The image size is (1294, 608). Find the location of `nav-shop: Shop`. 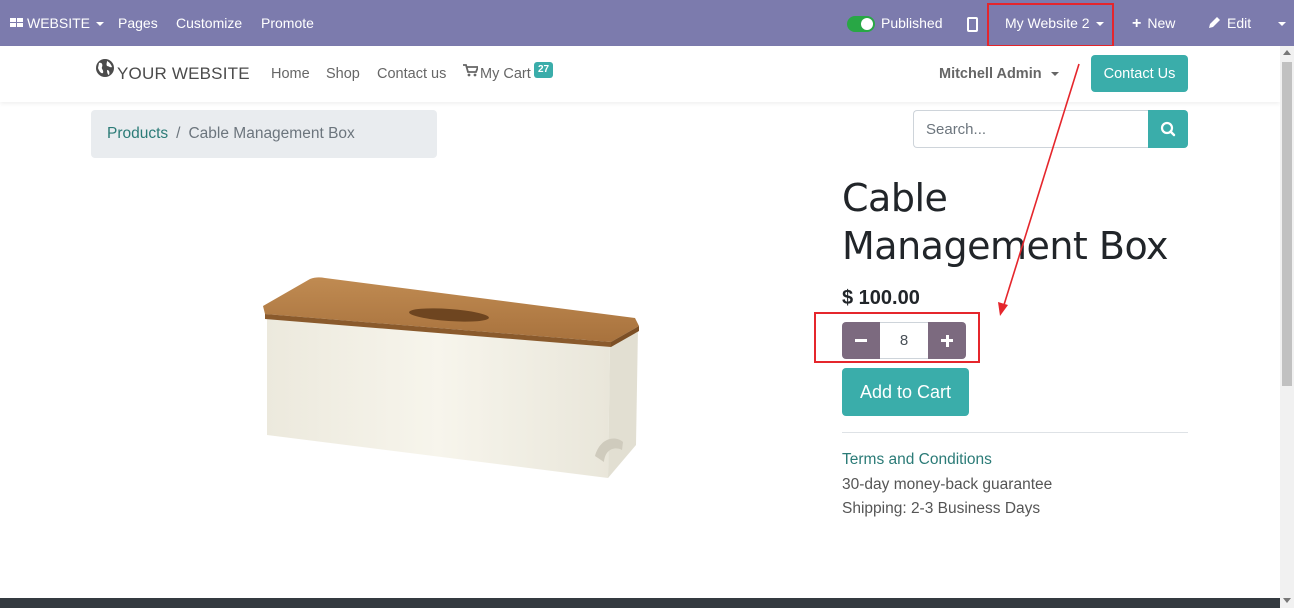

nav-shop: Shop is located at coordinates (343, 74).